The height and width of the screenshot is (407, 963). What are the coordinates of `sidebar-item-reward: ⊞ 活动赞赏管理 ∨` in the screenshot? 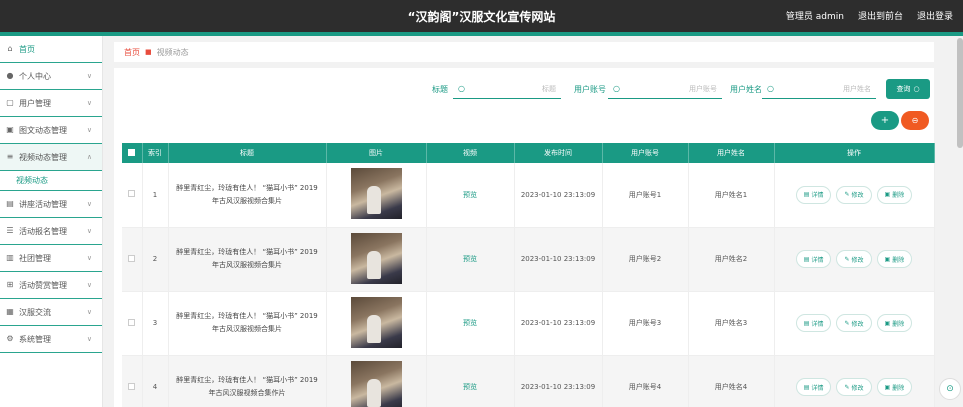 It's located at (51, 285).